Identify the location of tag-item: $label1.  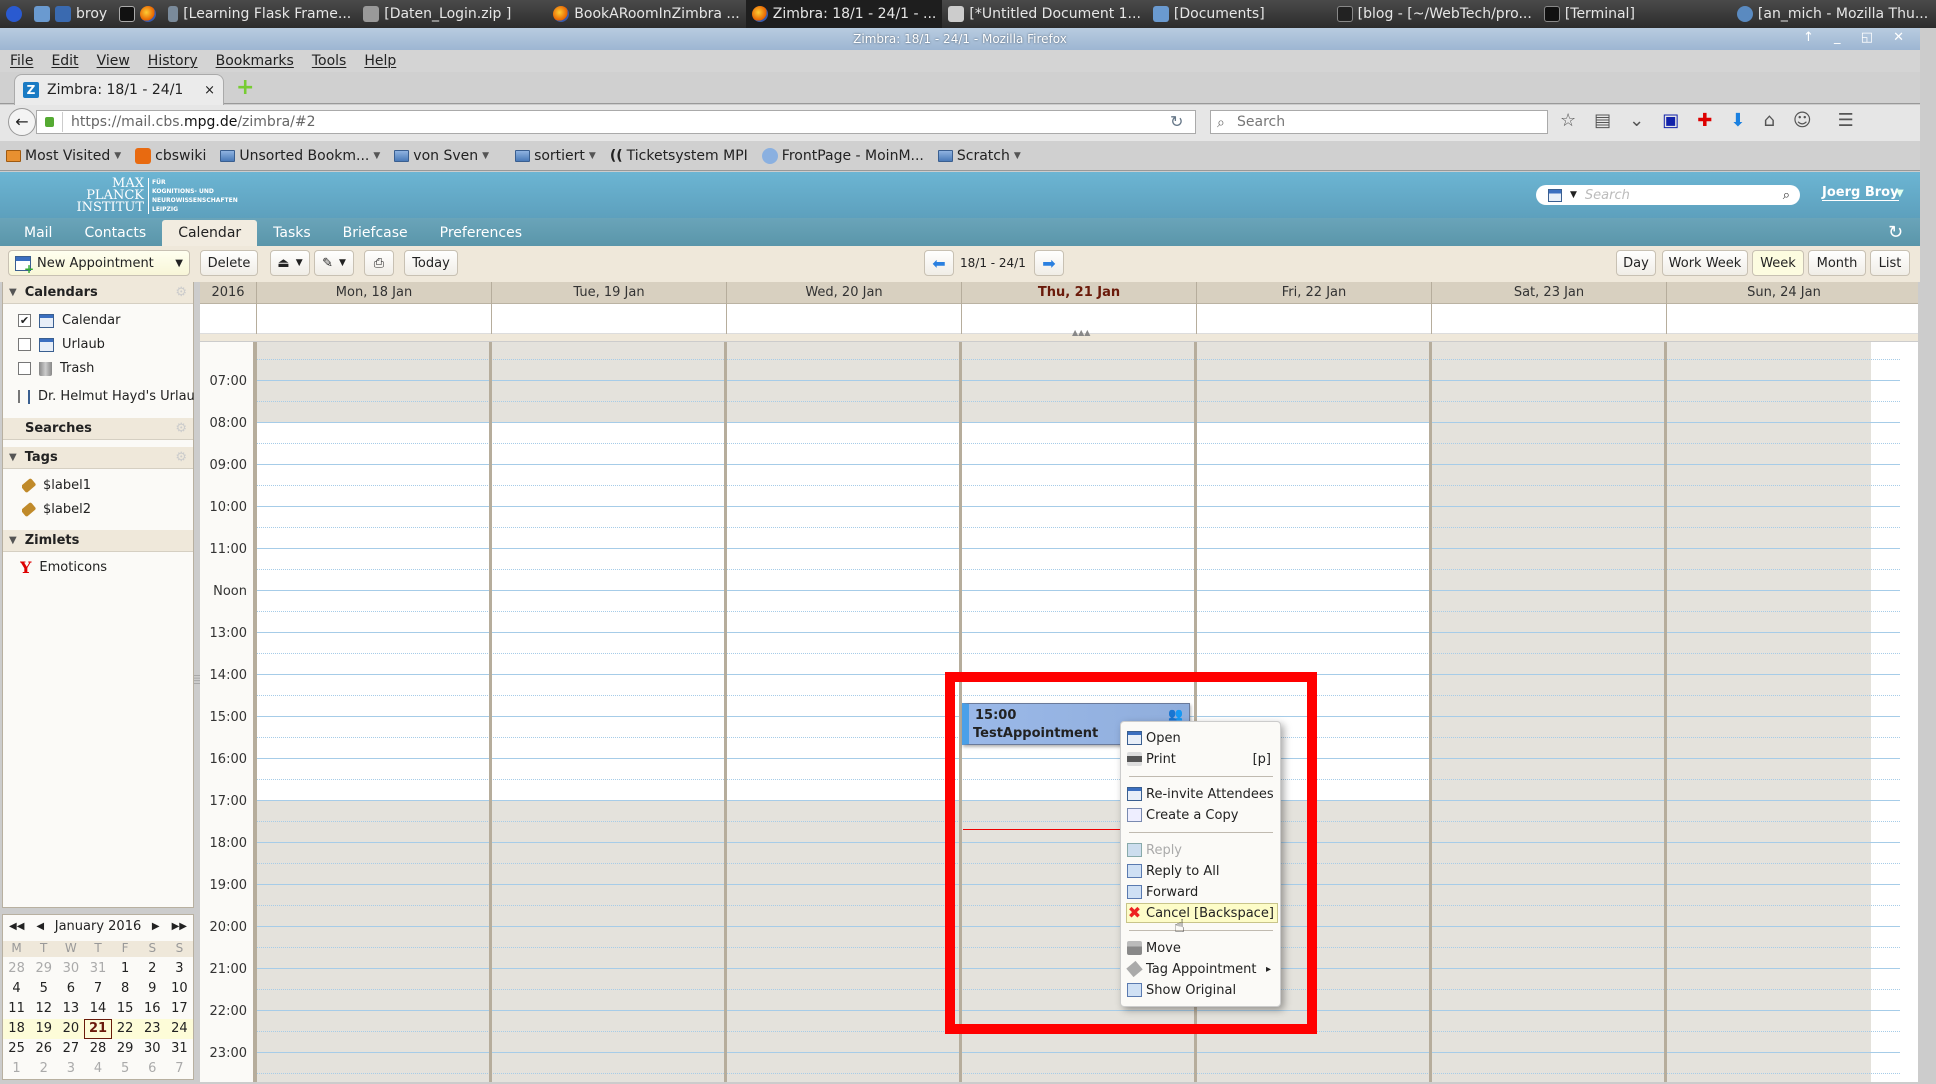
(112, 485).